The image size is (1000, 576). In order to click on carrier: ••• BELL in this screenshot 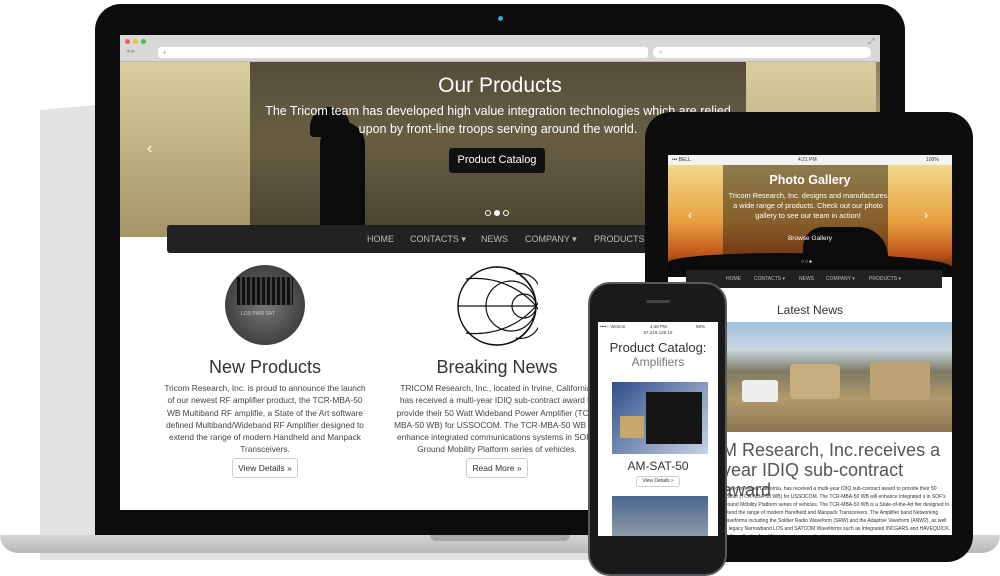, I will do `click(681, 160)`.